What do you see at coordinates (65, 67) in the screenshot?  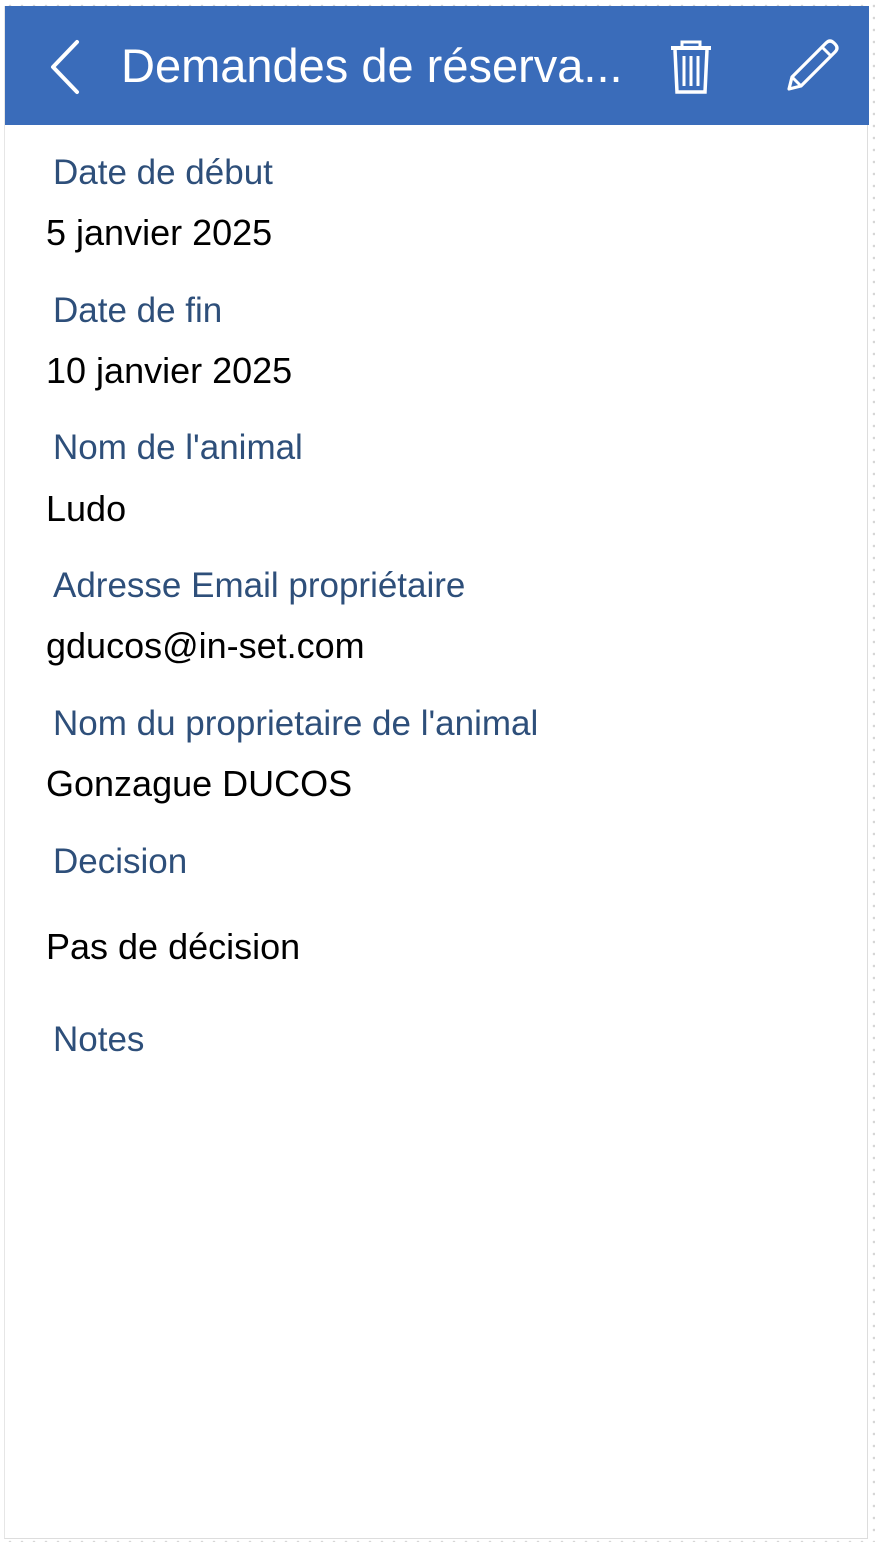 I see `chevron-left-icon` at bounding box center [65, 67].